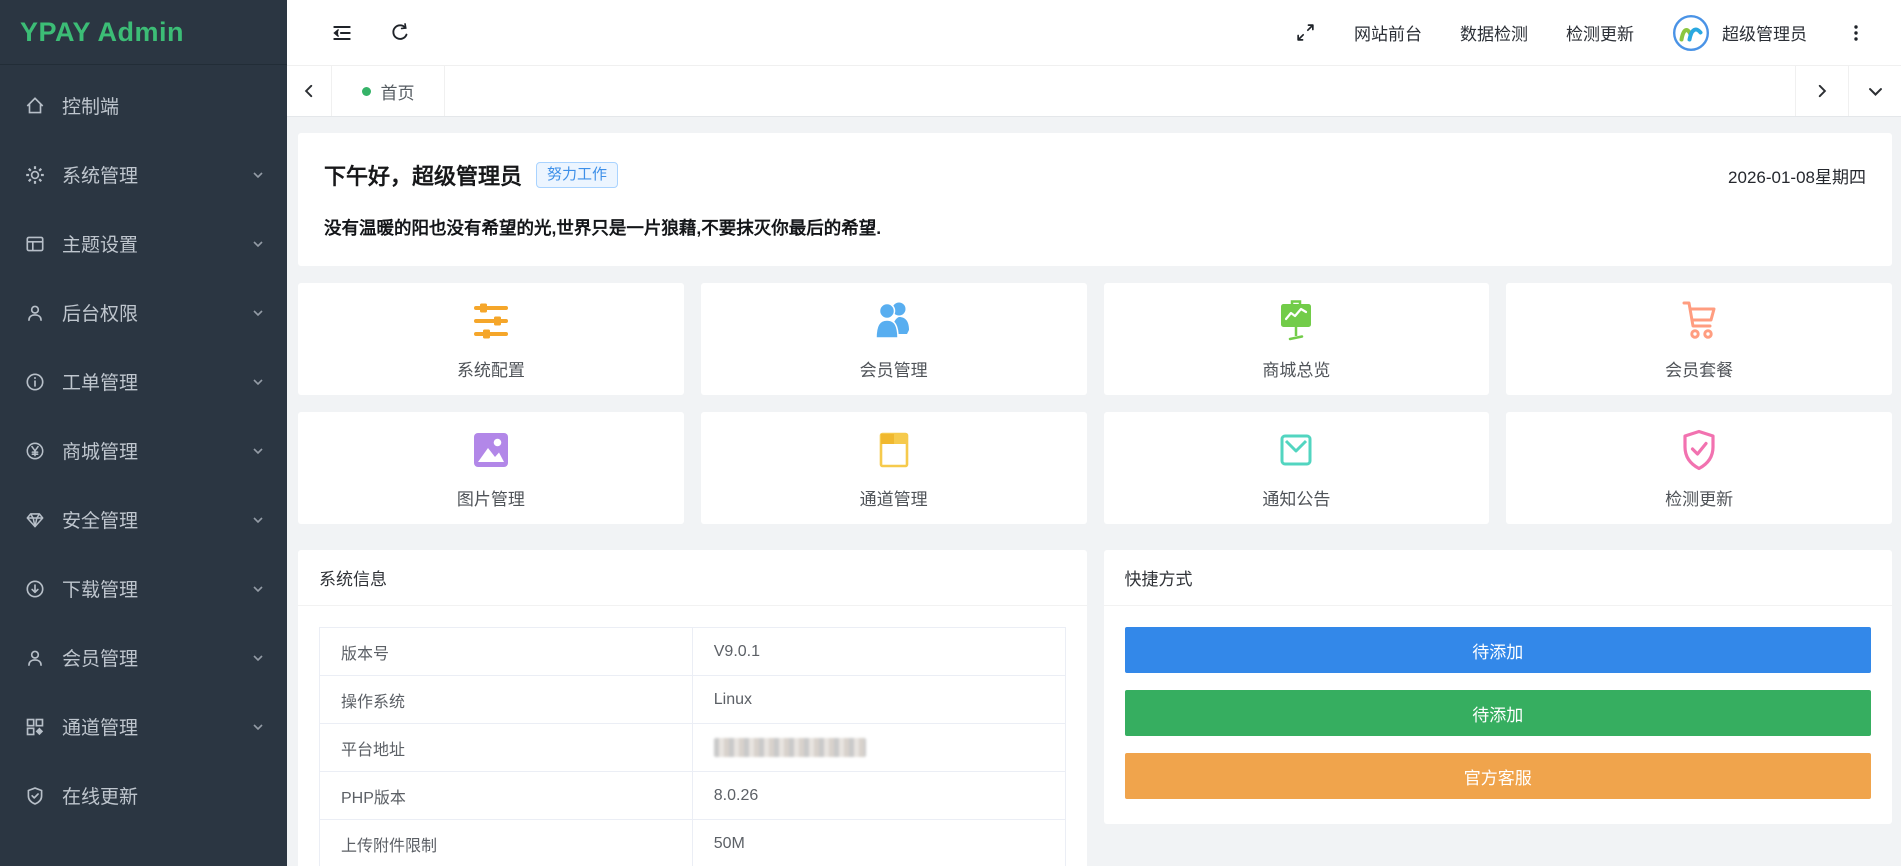 This screenshot has height=866, width=1901. Describe the element at coordinates (35, 589) in the screenshot. I see `download-circle-icon` at that location.